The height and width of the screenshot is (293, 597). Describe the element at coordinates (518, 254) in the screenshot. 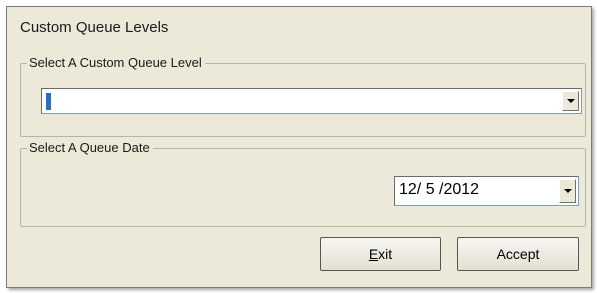

I see `accept-button: Accept` at that location.